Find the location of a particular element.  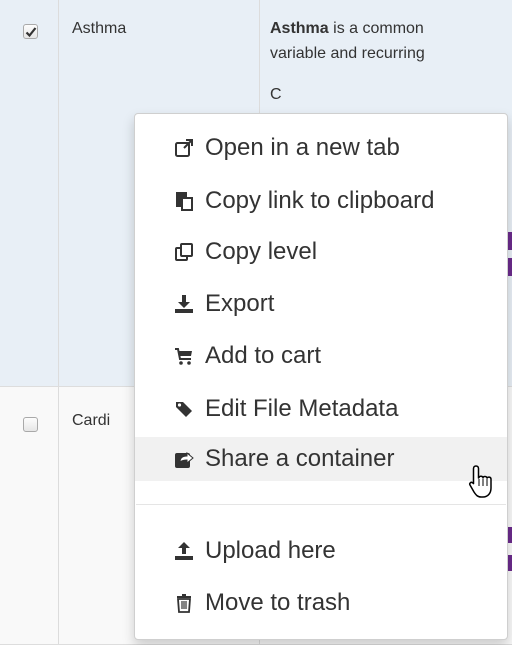

menu-item-label: Copy link to clipboard is located at coordinates (320, 200).